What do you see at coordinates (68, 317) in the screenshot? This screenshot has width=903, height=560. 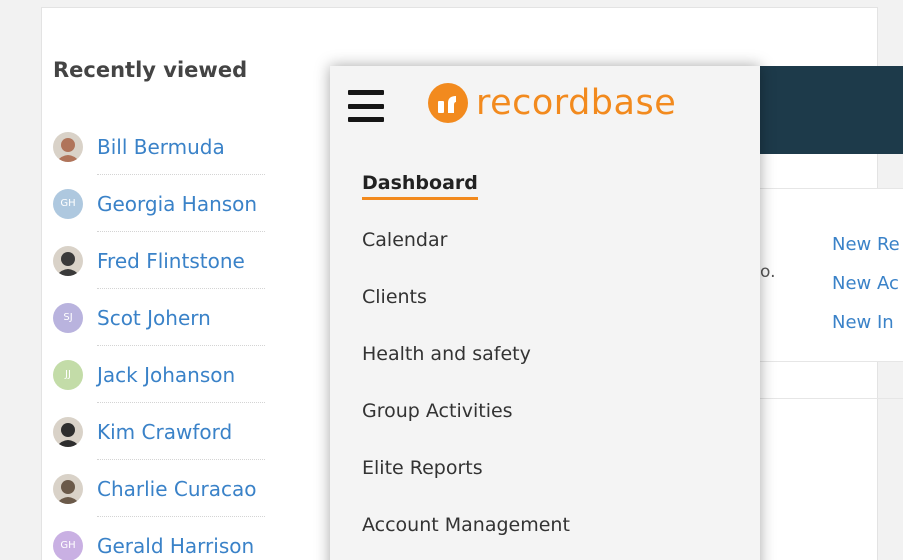 I see `avatar: SJ` at bounding box center [68, 317].